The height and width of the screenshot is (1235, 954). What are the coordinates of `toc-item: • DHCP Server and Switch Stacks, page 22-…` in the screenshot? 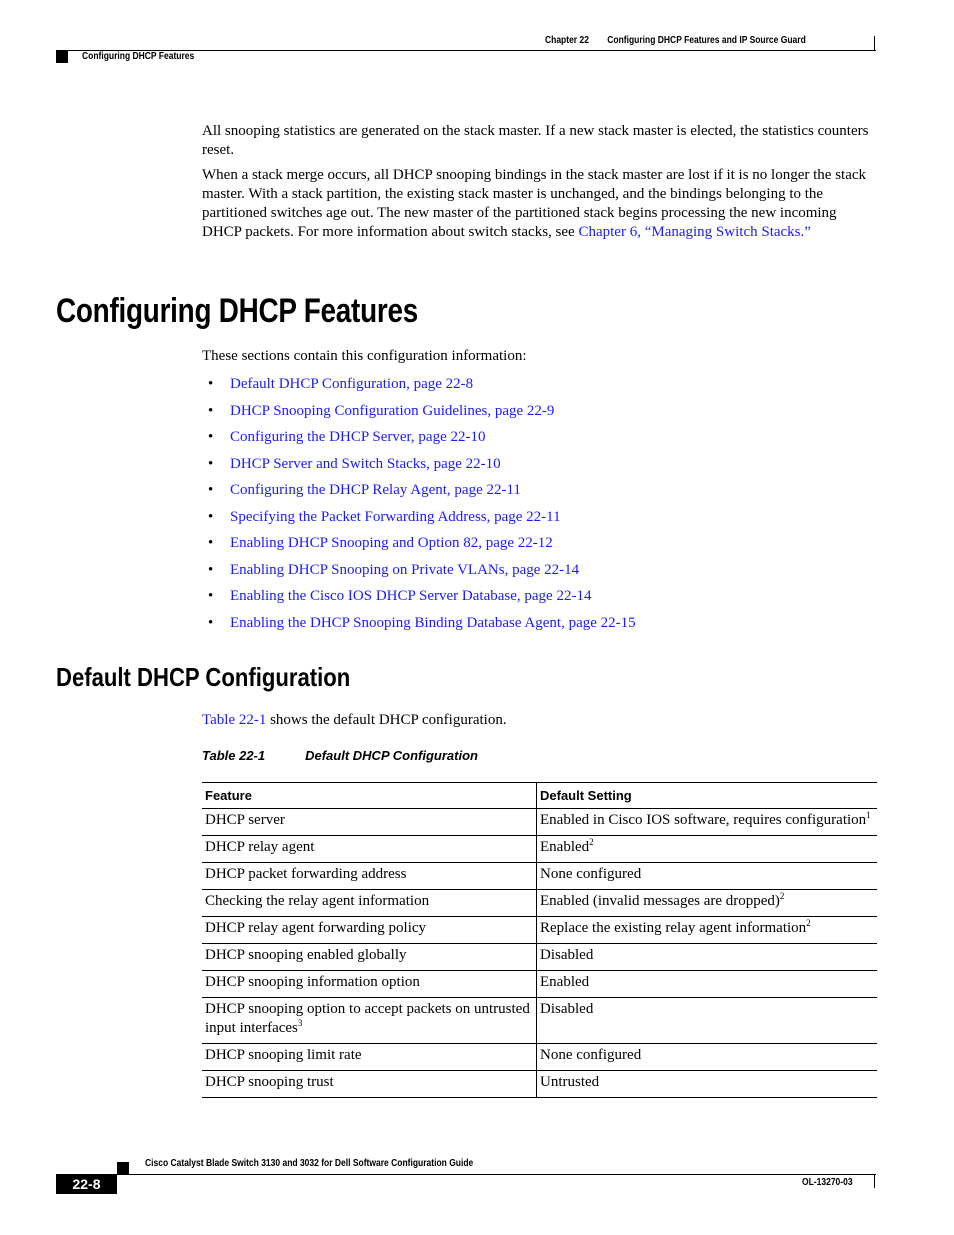 It's located at (419, 467).